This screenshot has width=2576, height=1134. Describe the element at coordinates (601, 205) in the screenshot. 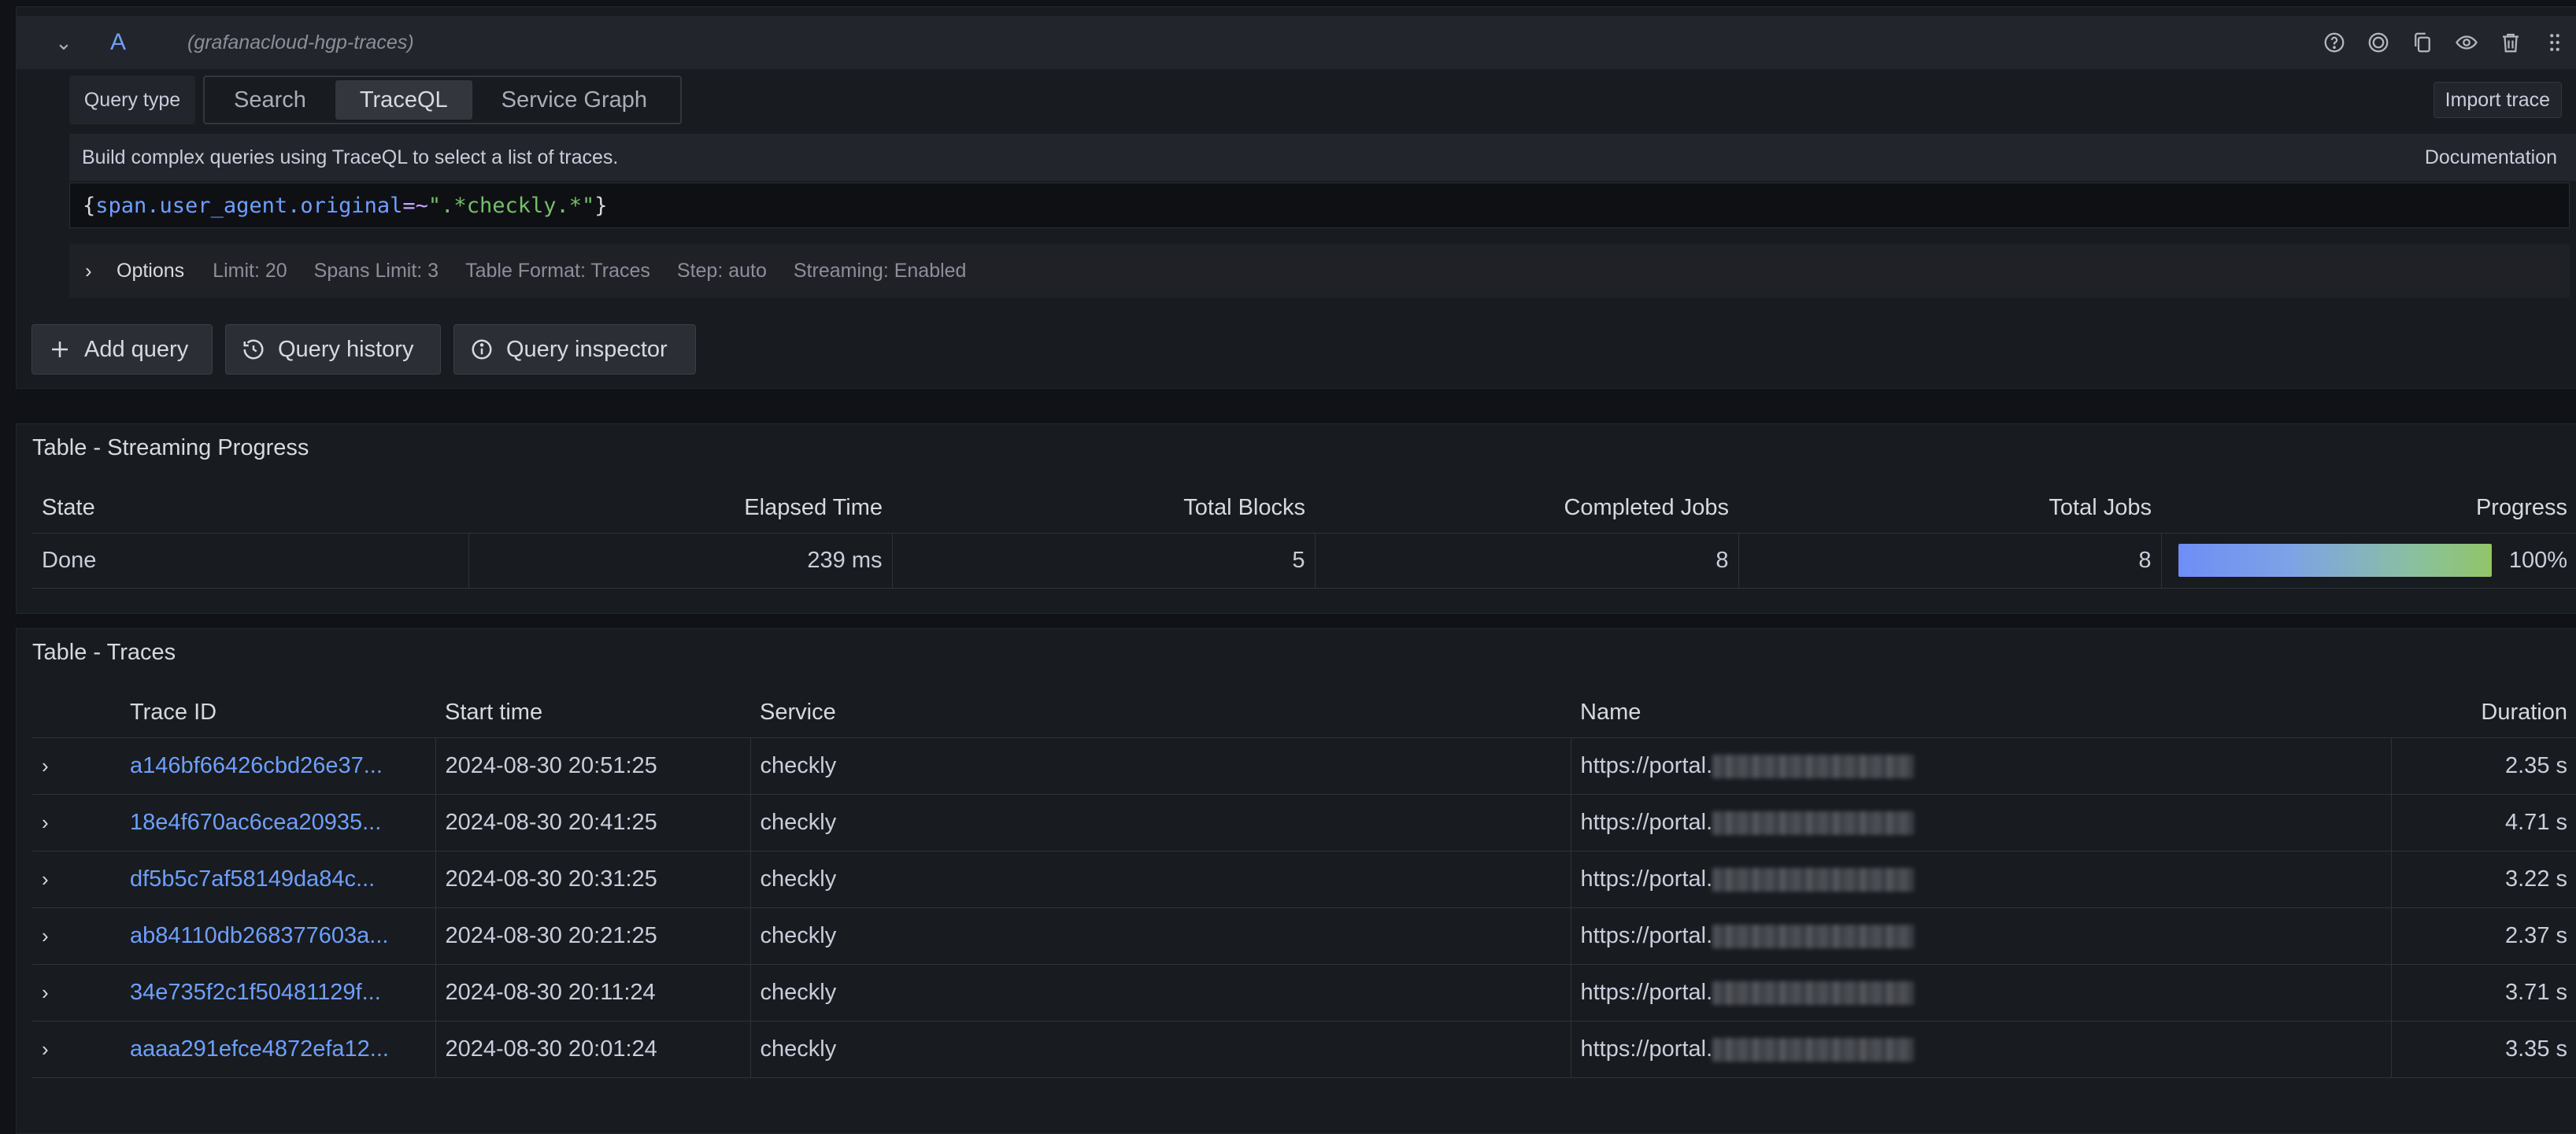

I see `code-close-brace: }` at that location.